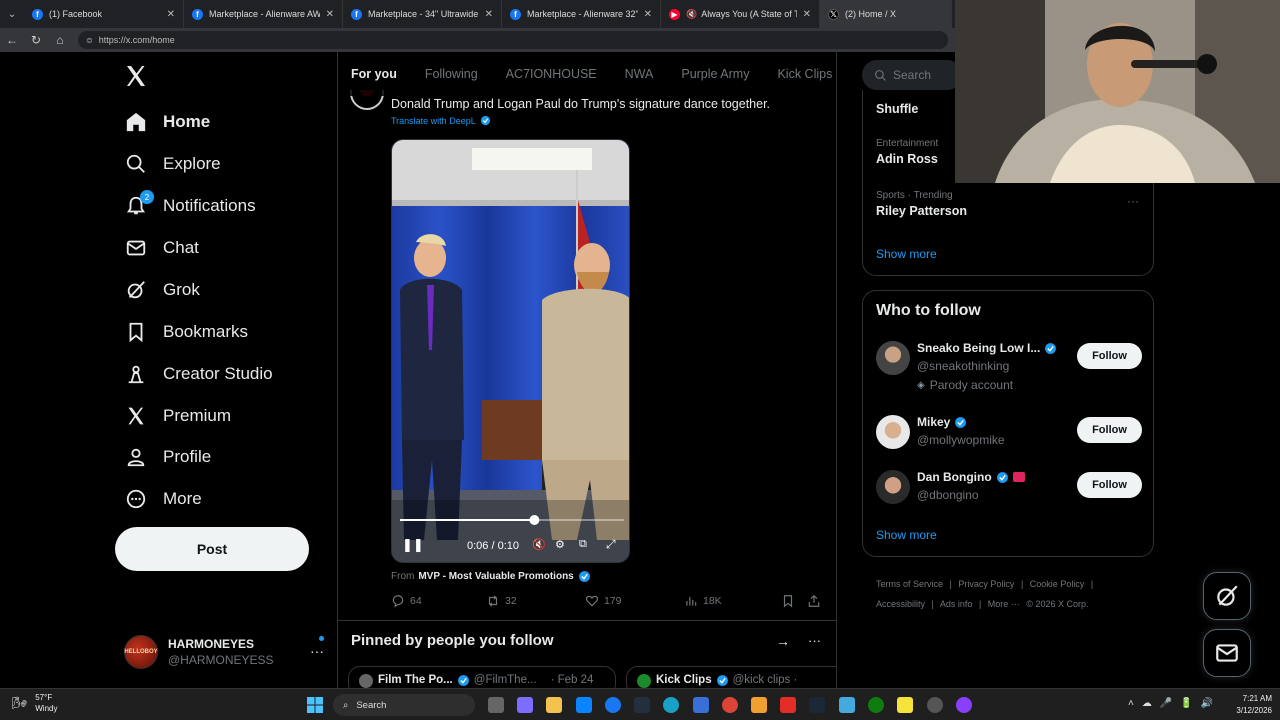  I want to click on follow-suggestion: Dan Bongino @dbongino Follow, so click(1009, 490).